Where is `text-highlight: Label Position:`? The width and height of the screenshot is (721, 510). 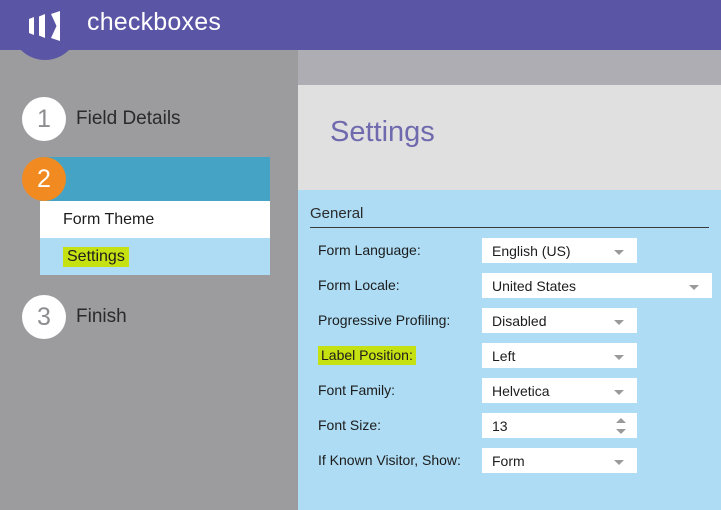
text-highlight: Label Position: is located at coordinates (367, 355).